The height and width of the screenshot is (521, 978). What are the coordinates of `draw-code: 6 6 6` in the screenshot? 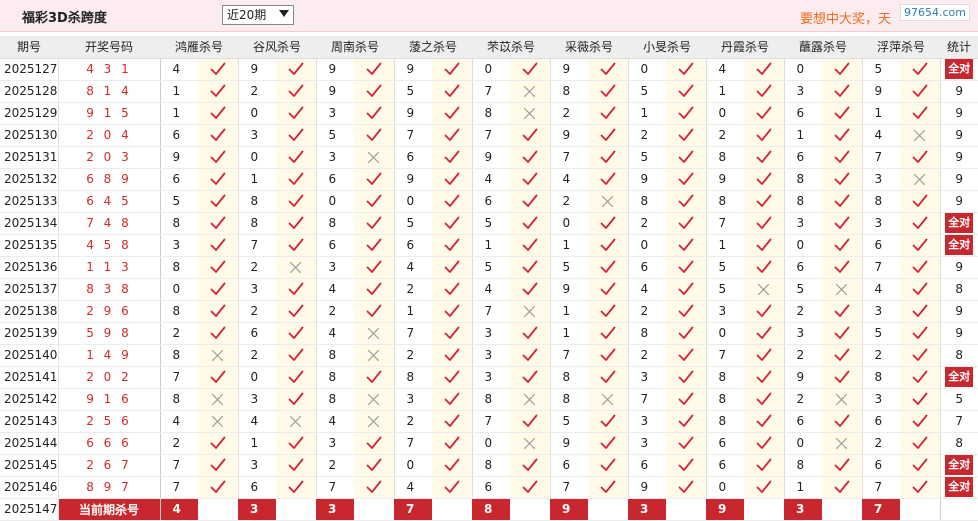 It's located at (109, 443).